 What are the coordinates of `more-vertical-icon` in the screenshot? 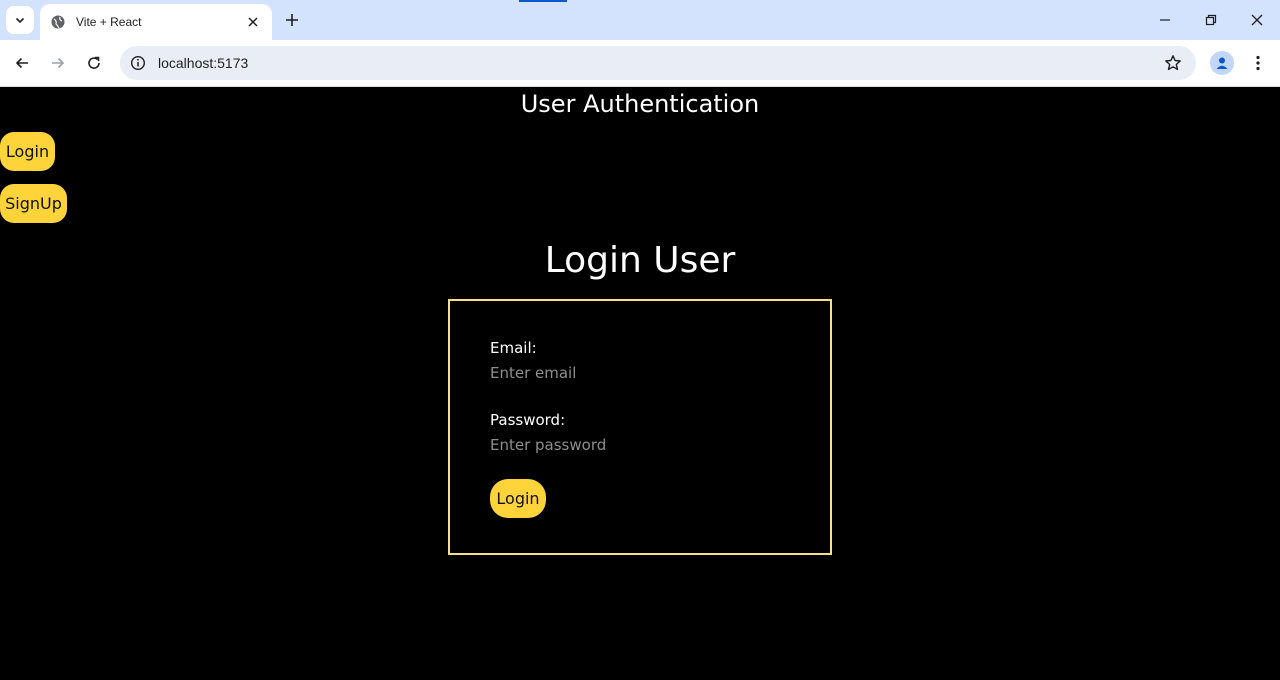 It's located at (1258, 63).